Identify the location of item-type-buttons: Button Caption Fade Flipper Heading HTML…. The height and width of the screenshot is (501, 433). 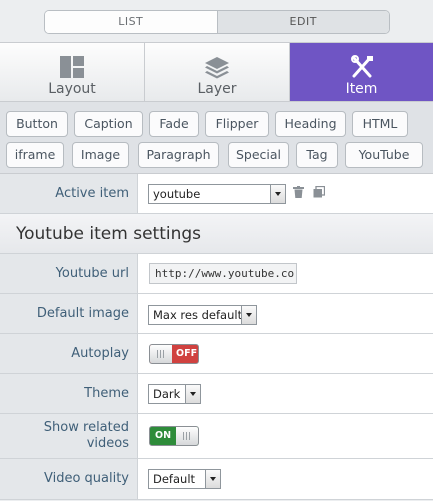
(216, 138).